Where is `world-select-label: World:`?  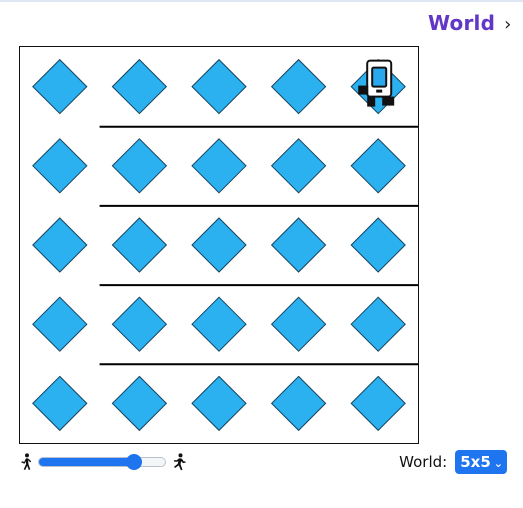 world-select-label: World: is located at coordinates (423, 462).